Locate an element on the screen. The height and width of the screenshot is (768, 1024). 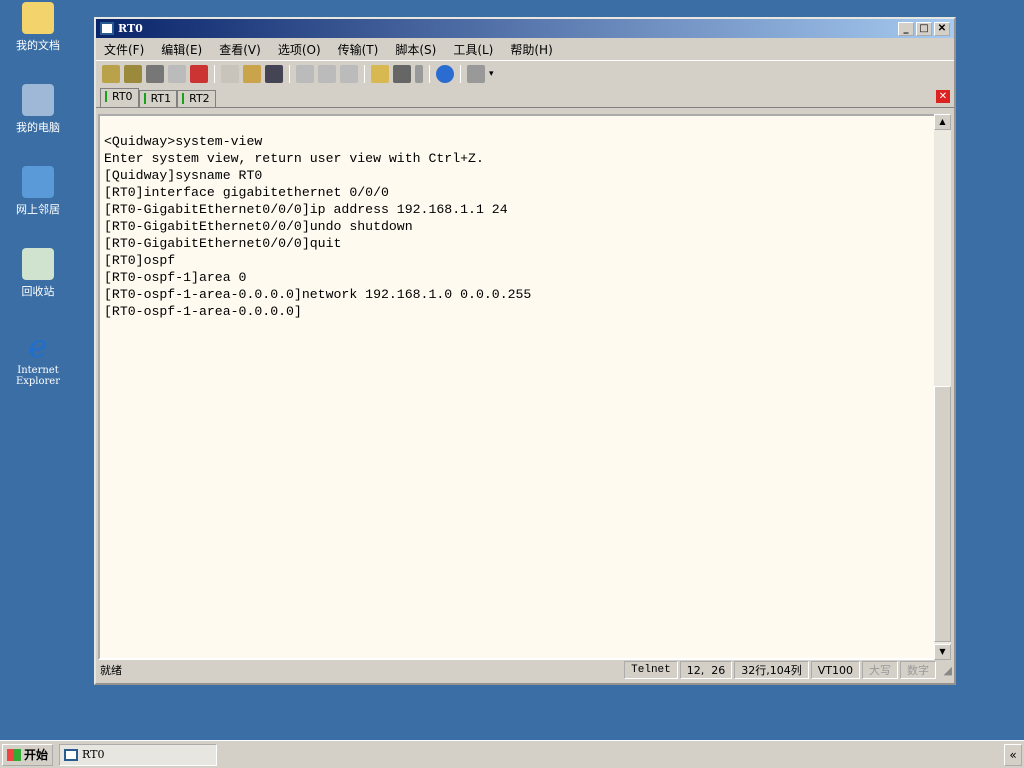
desktop-icon-recycle-bin: 回收站 is located at coordinates (38, 273).